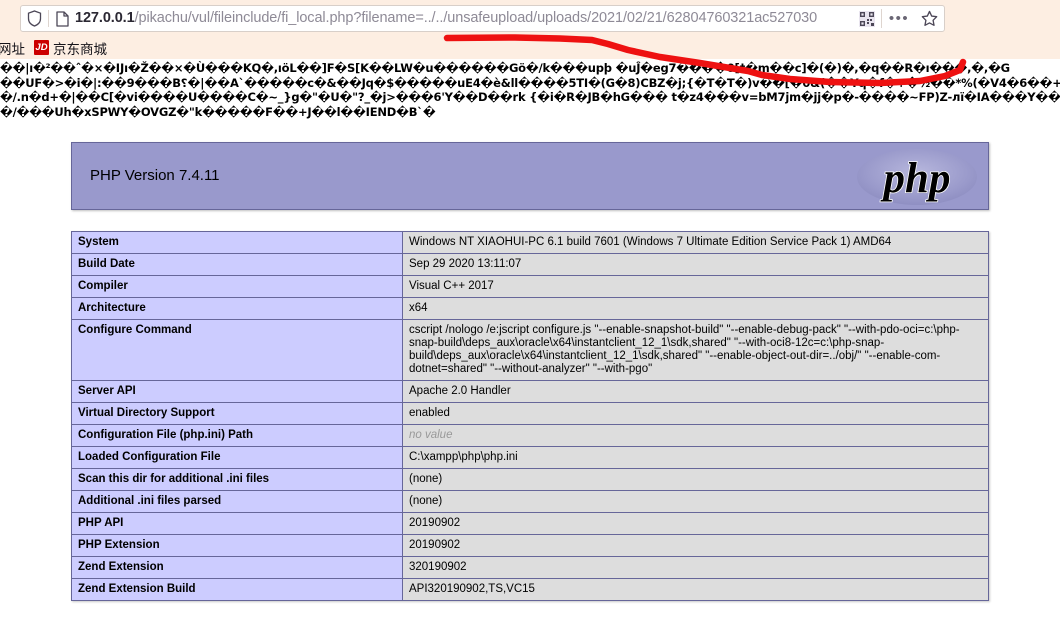 This screenshot has width=1060, height=628. I want to click on row-value: Apache 2.0 Handler, so click(695, 392).